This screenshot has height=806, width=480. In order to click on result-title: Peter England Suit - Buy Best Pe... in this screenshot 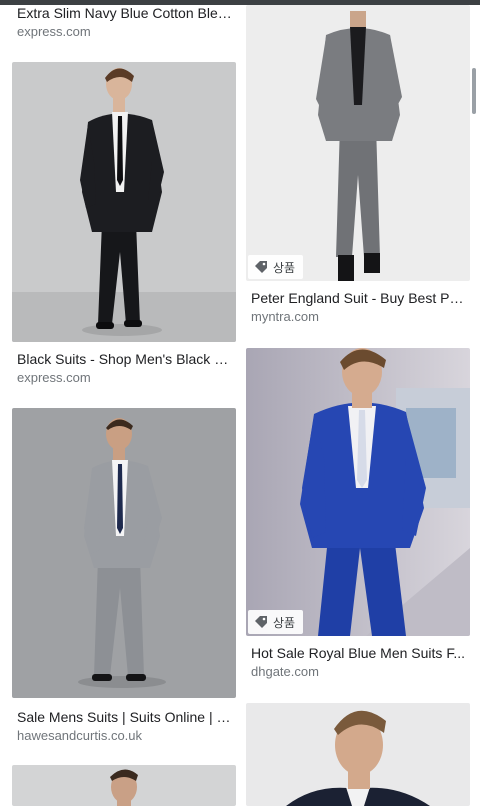, I will do `click(358, 298)`.